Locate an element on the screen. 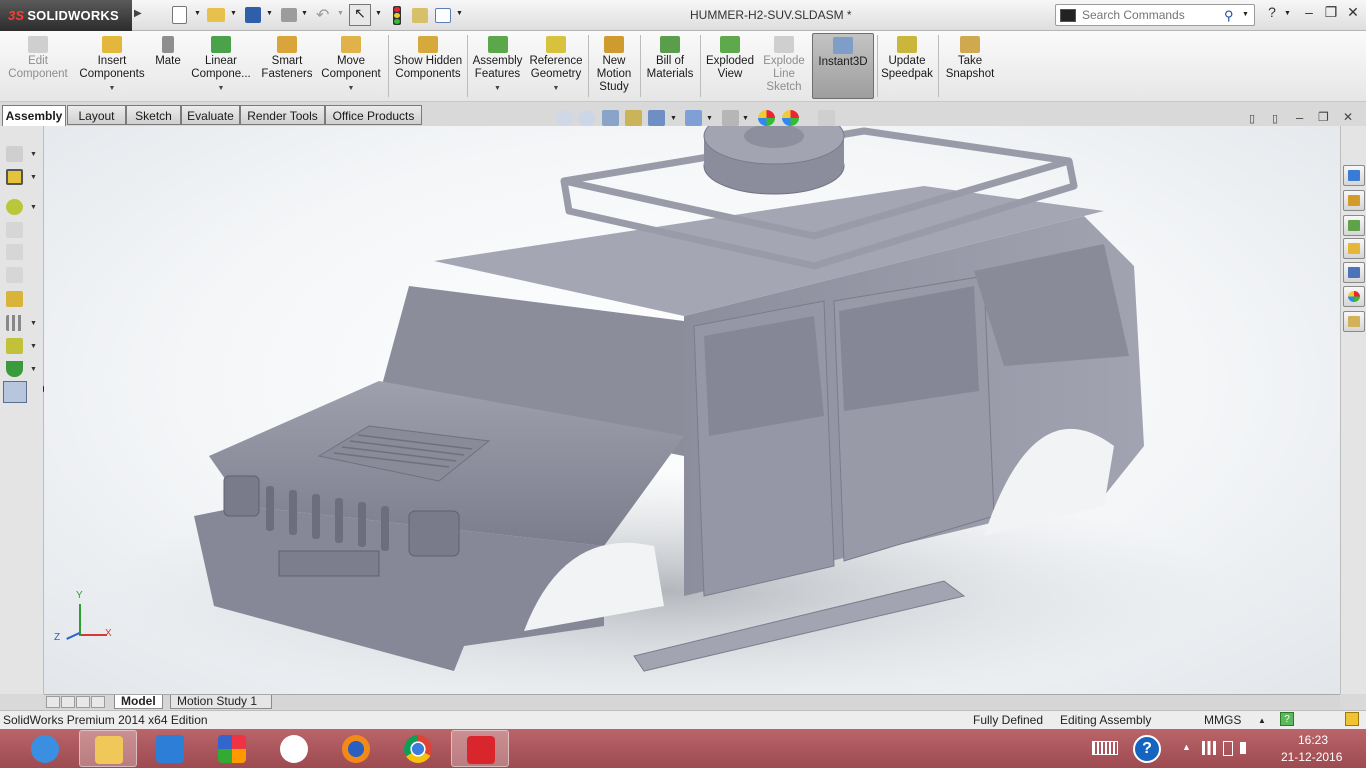 This screenshot has width=1366, height=768. help-quick-icon: ? is located at coordinates (1287, 719).